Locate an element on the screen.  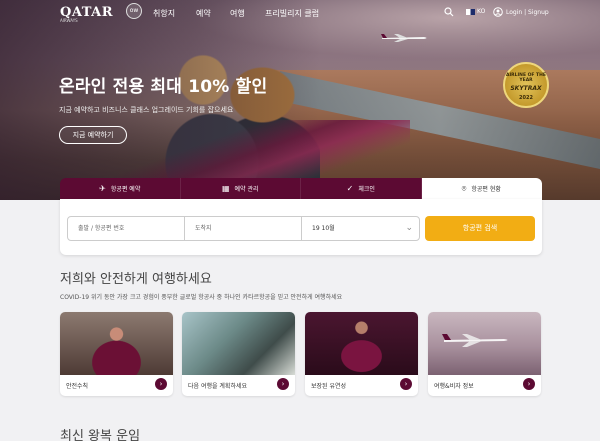
card-flexibility: 보장된 유연성 › is located at coordinates (361, 354).